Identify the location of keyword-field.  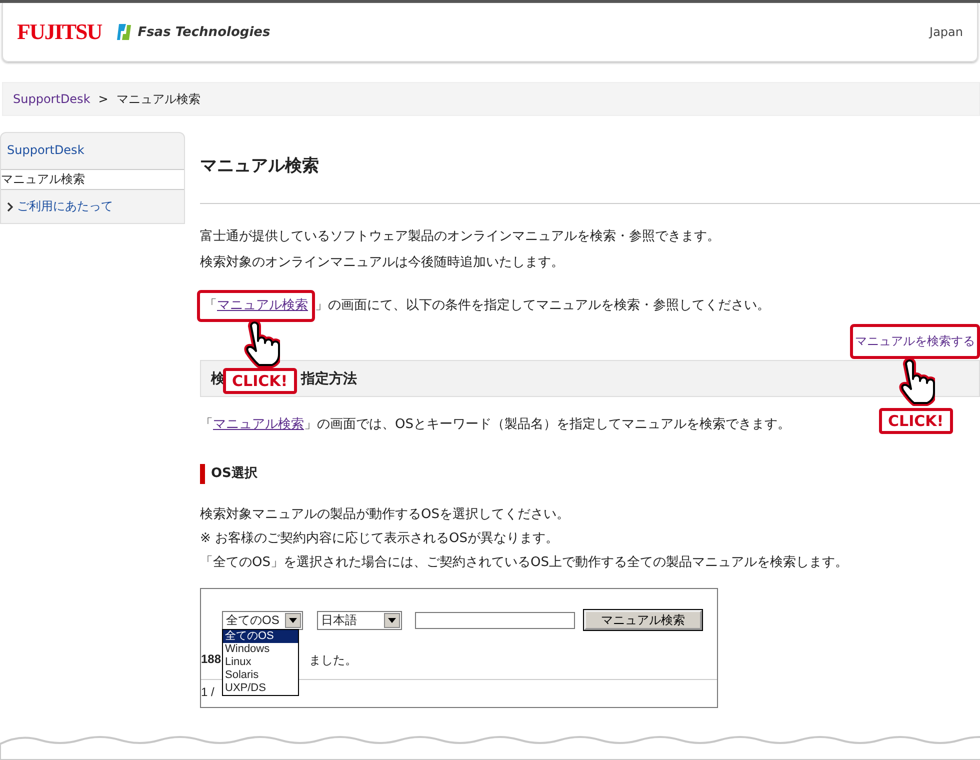
(495, 620).